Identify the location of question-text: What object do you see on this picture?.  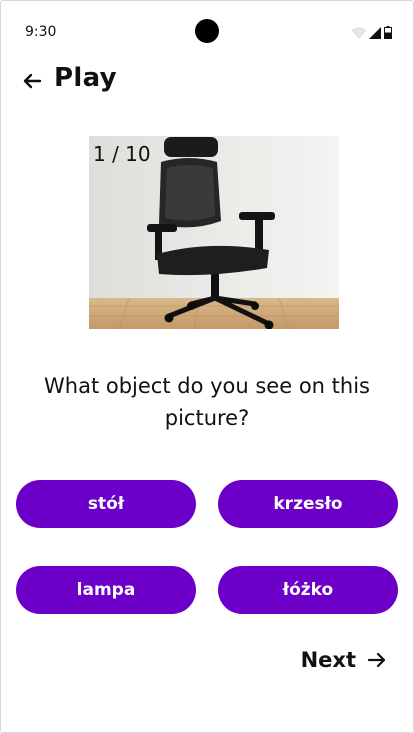
(207, 402).